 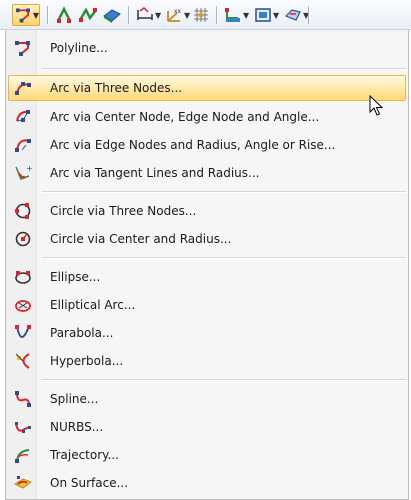 I want to click on nurbs-icon, so click(x=23, y=427).